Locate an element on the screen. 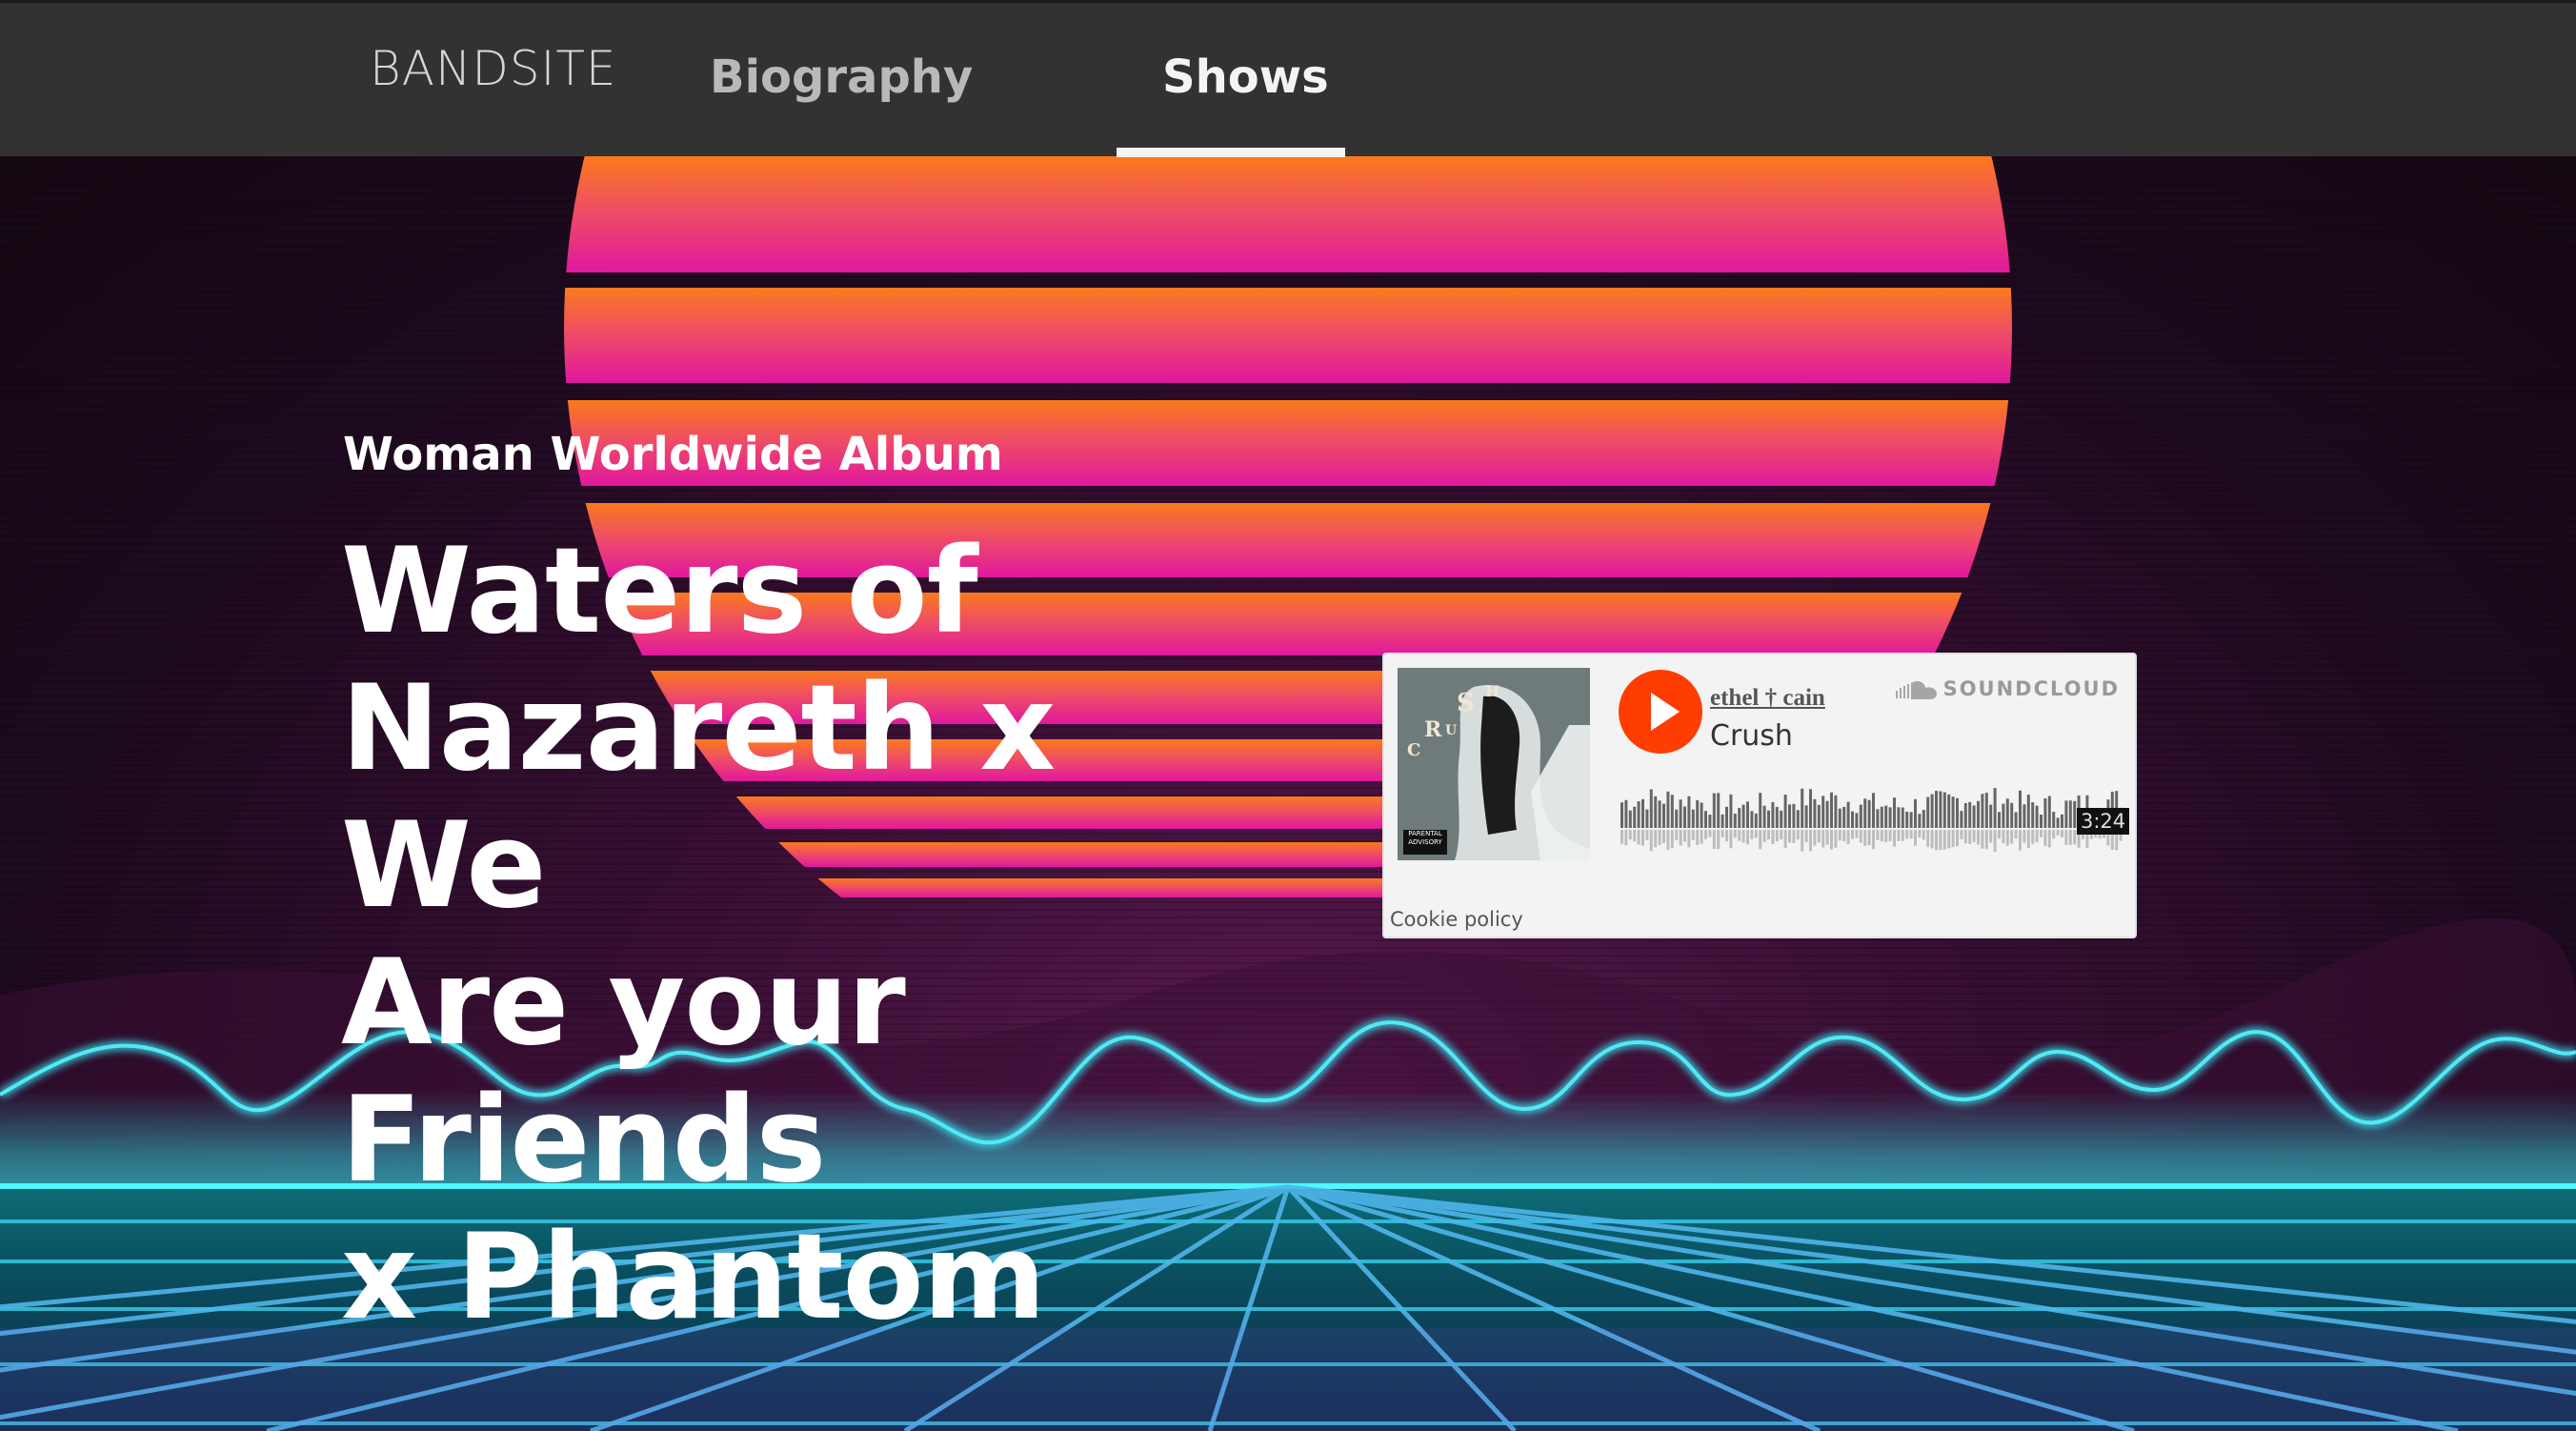 This screenshot has width=2576, height=1431. nav-link-biography: Biography is located at coordinates (842, 77).